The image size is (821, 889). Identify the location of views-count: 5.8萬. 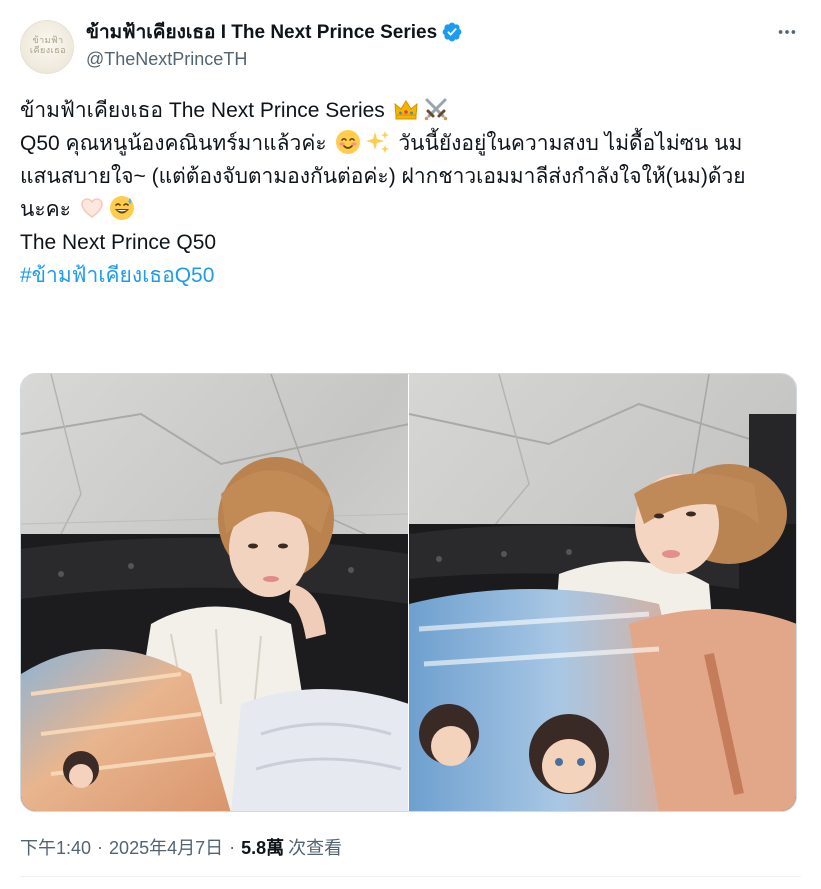
(263, 848).